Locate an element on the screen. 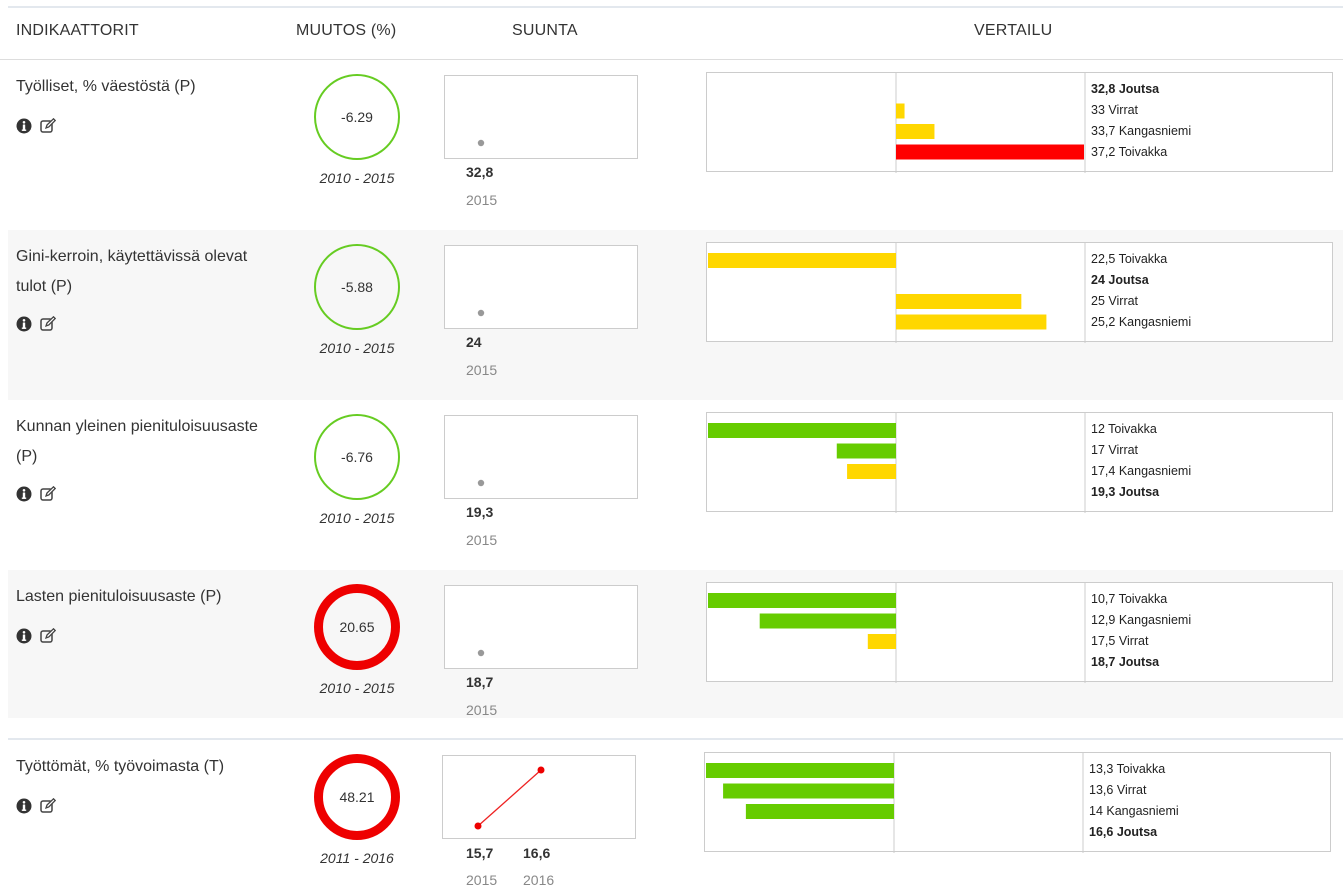  comparison-value: 33,7 is located at coordinates (1103, 131).